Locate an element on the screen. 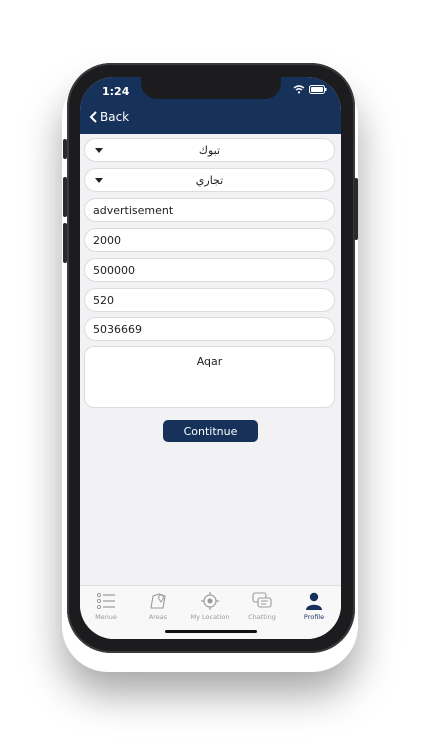  type-value: تجاري is located at coordinates (209, 180).